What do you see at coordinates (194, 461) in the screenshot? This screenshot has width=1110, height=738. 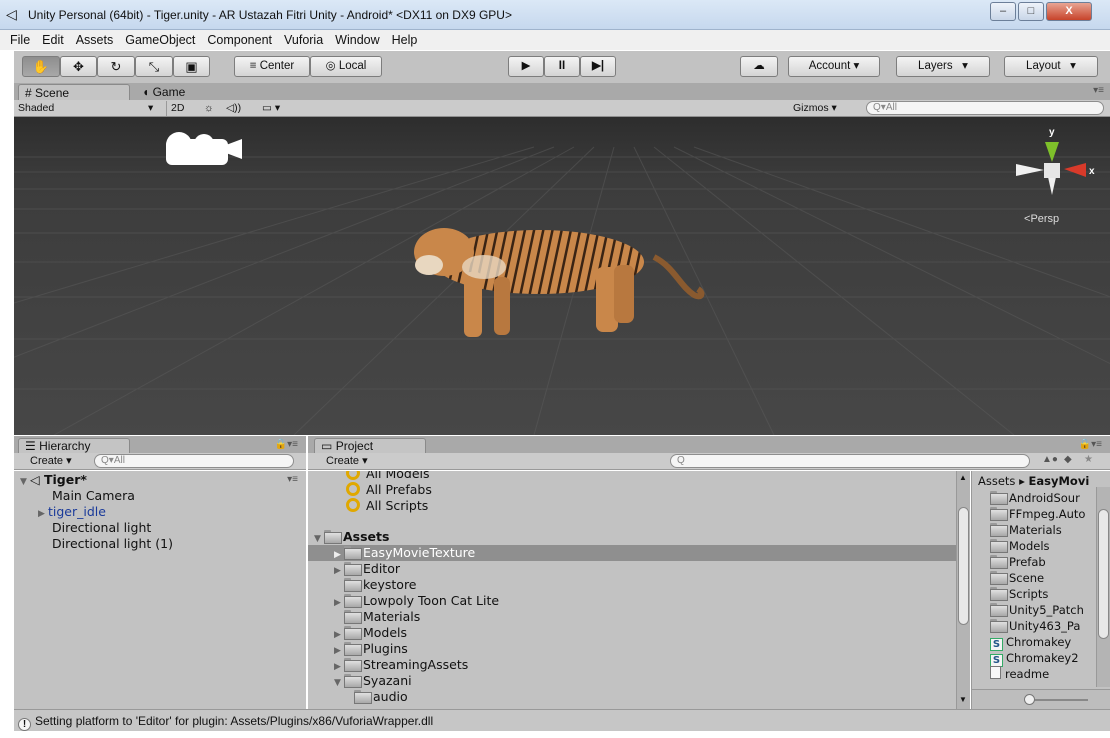 I see `hierarchy-search-input: Q▾All` at bounding box center [194, 461].